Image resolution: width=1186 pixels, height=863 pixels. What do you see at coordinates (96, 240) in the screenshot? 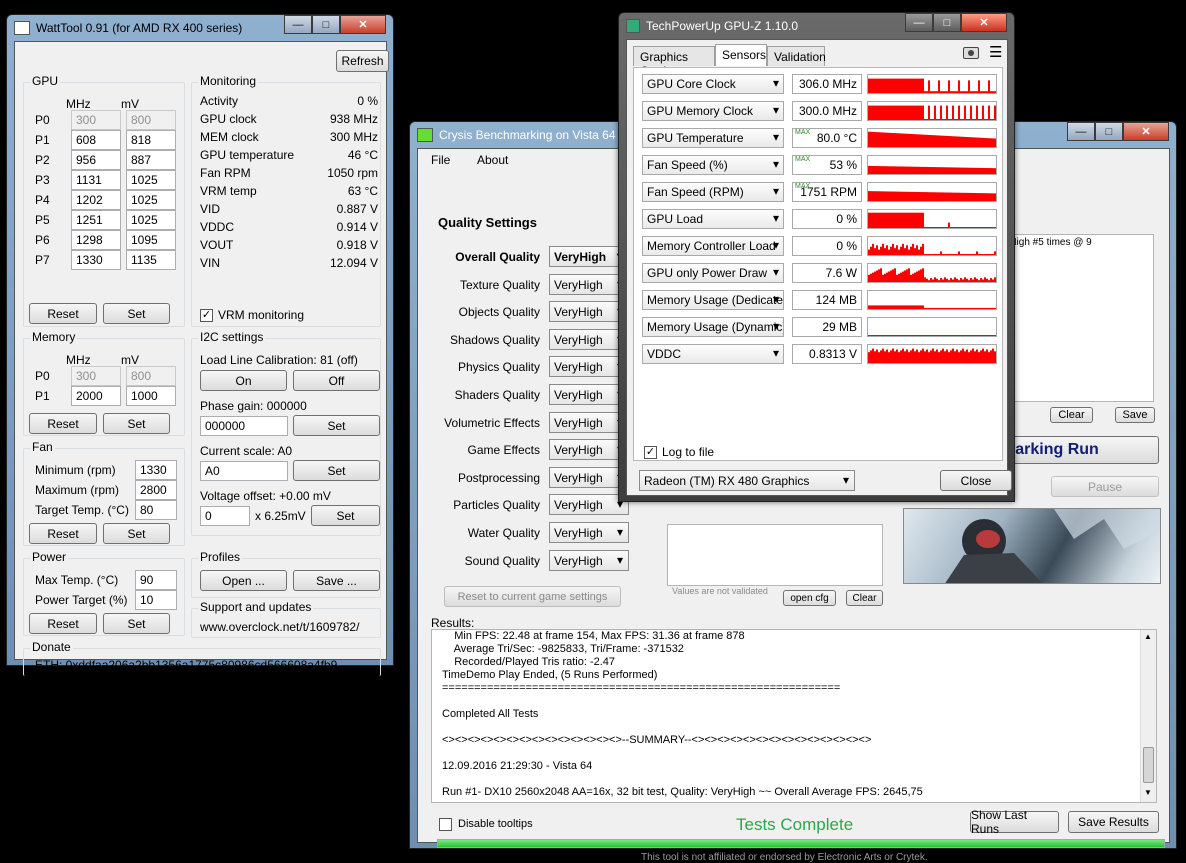
I see `gpu-pstate-mhz-input: 1298` at bounding box center [96, 240].